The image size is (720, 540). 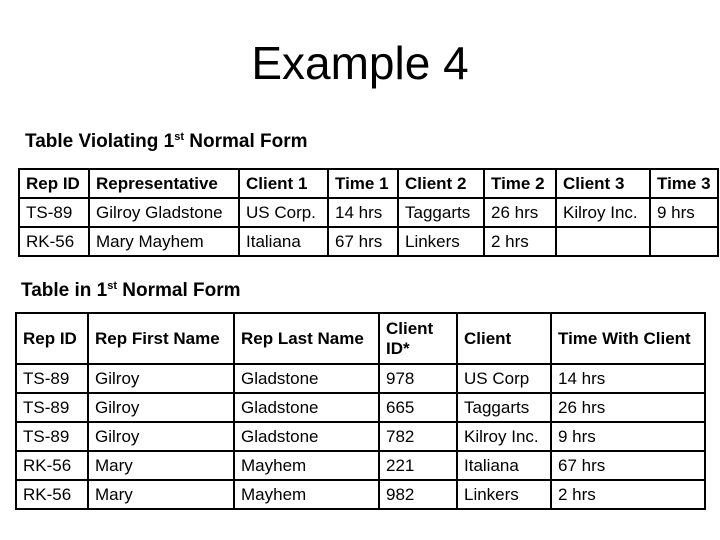 I want to click on violating-table-heading: Table Violating 1st Normal Form, so click(x=166, y=142).